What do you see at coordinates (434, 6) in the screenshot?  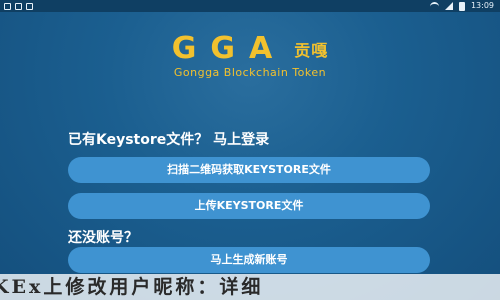 I see `wifi-icon` at bounding box center [434, 6].